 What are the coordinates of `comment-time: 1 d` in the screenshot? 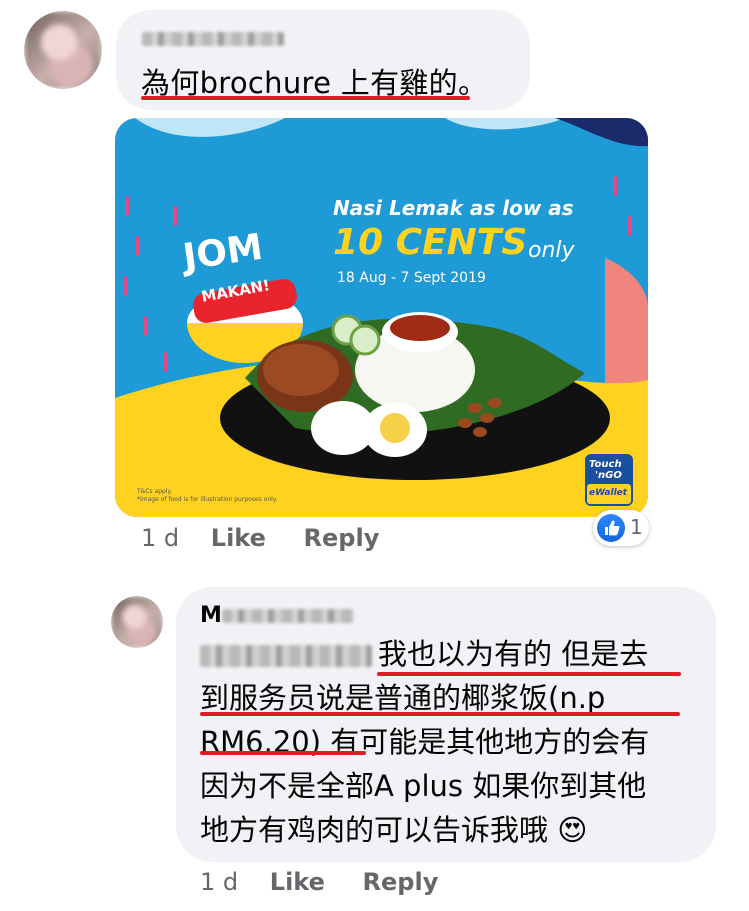 It's located at (160, 538).